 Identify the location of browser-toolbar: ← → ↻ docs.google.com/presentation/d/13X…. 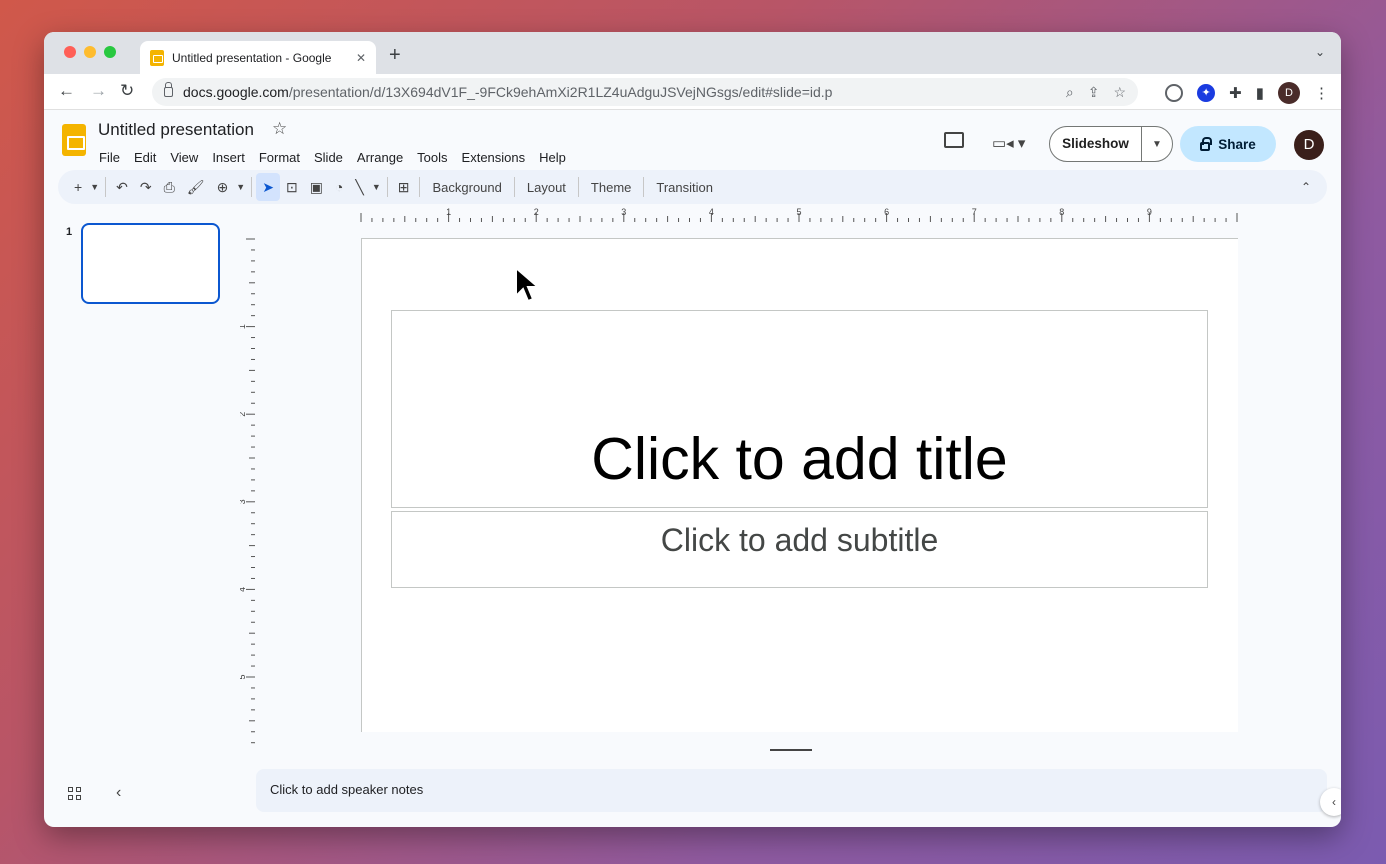
(692, 92).